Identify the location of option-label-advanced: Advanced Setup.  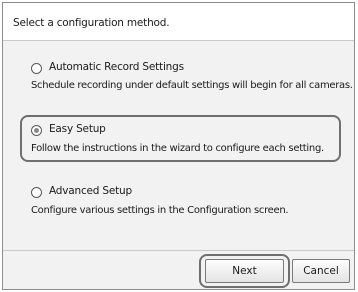
(90, 191).